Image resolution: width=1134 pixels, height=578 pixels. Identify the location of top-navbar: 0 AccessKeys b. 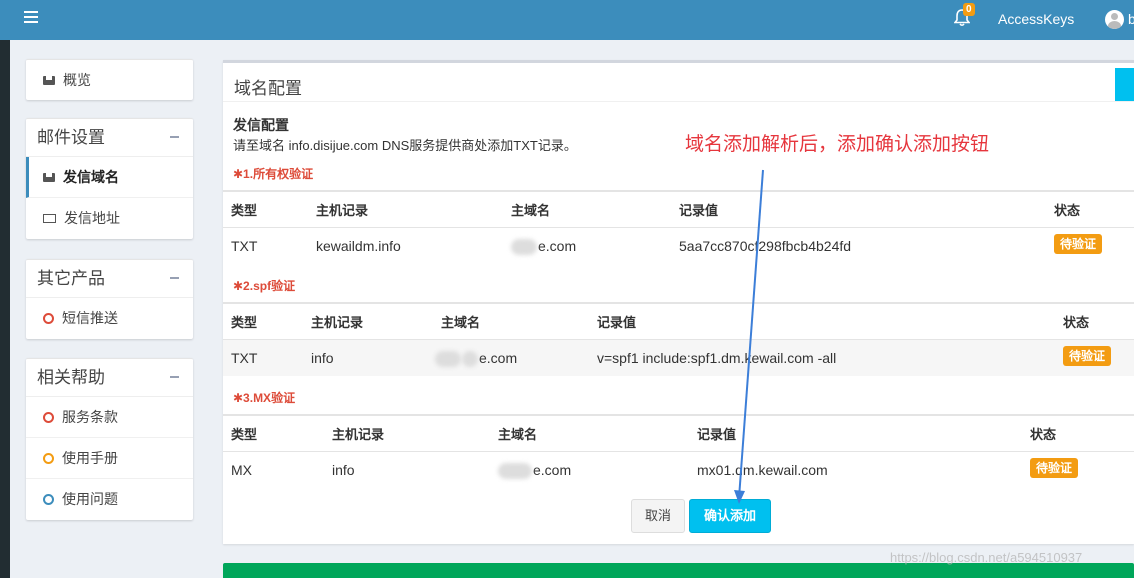
(567, 20).